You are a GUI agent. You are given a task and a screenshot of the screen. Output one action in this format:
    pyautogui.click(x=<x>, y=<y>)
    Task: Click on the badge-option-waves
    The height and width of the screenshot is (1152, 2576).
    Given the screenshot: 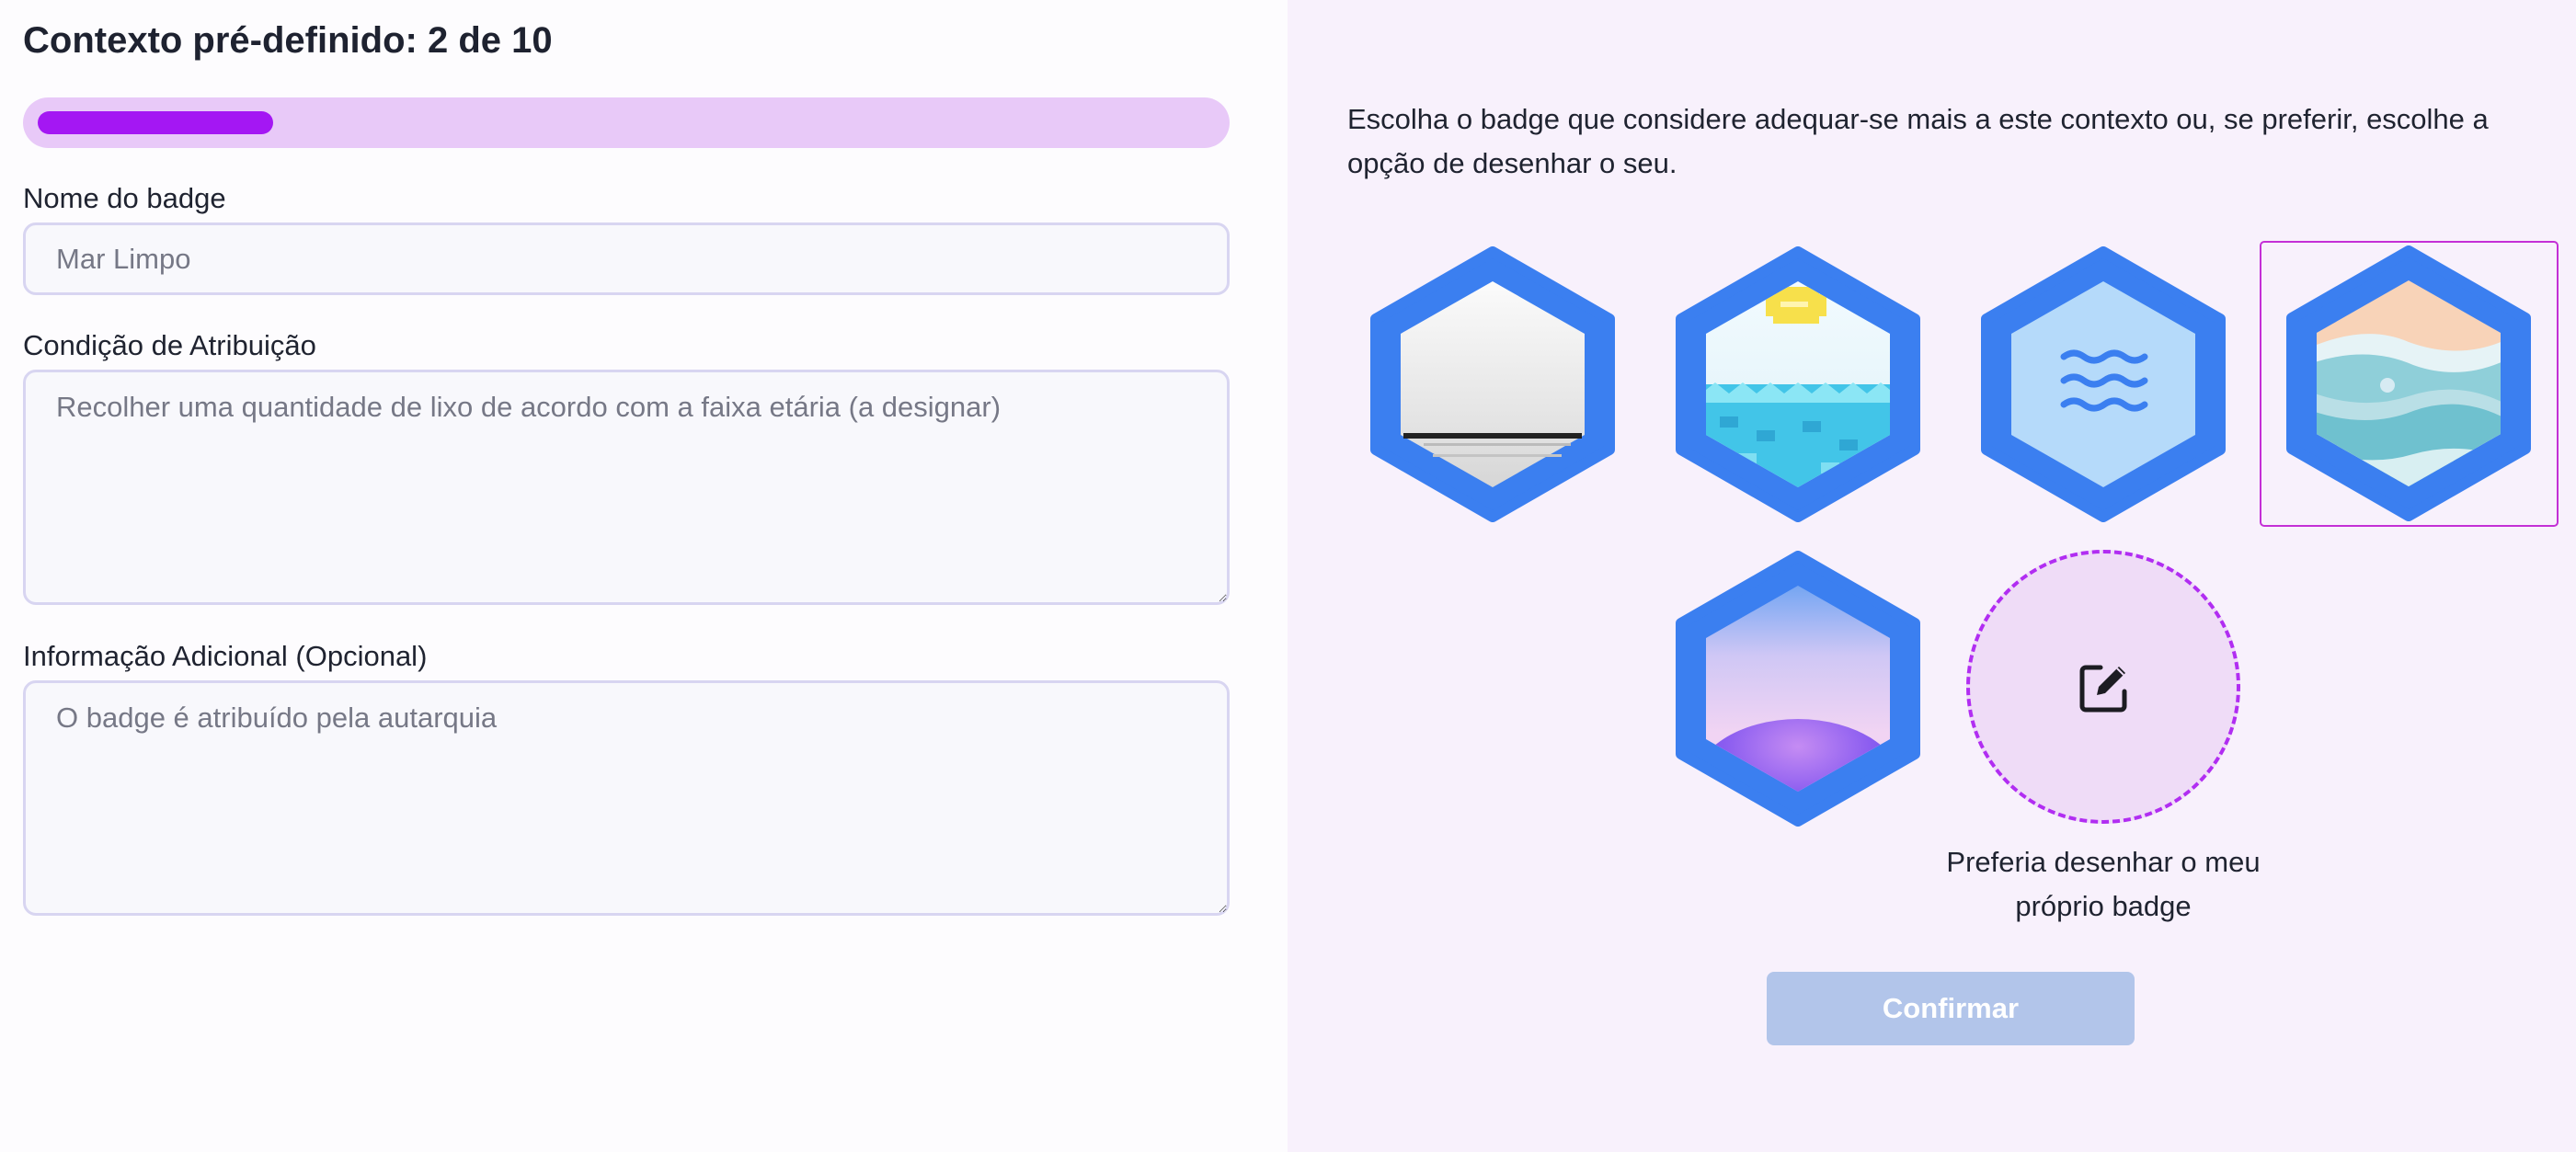 What is the action you would take?
    pyautogui.click(x=2103, y=384)
    